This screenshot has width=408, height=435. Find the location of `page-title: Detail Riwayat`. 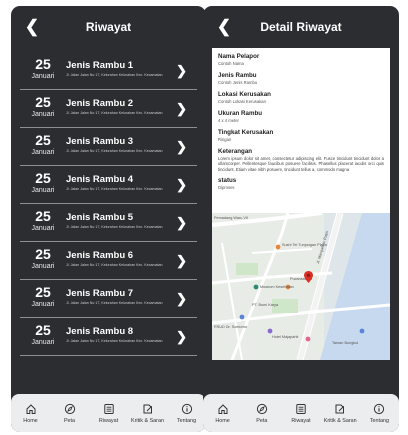

page-title: Detail Riwayat is located at coordinates (301, 27).